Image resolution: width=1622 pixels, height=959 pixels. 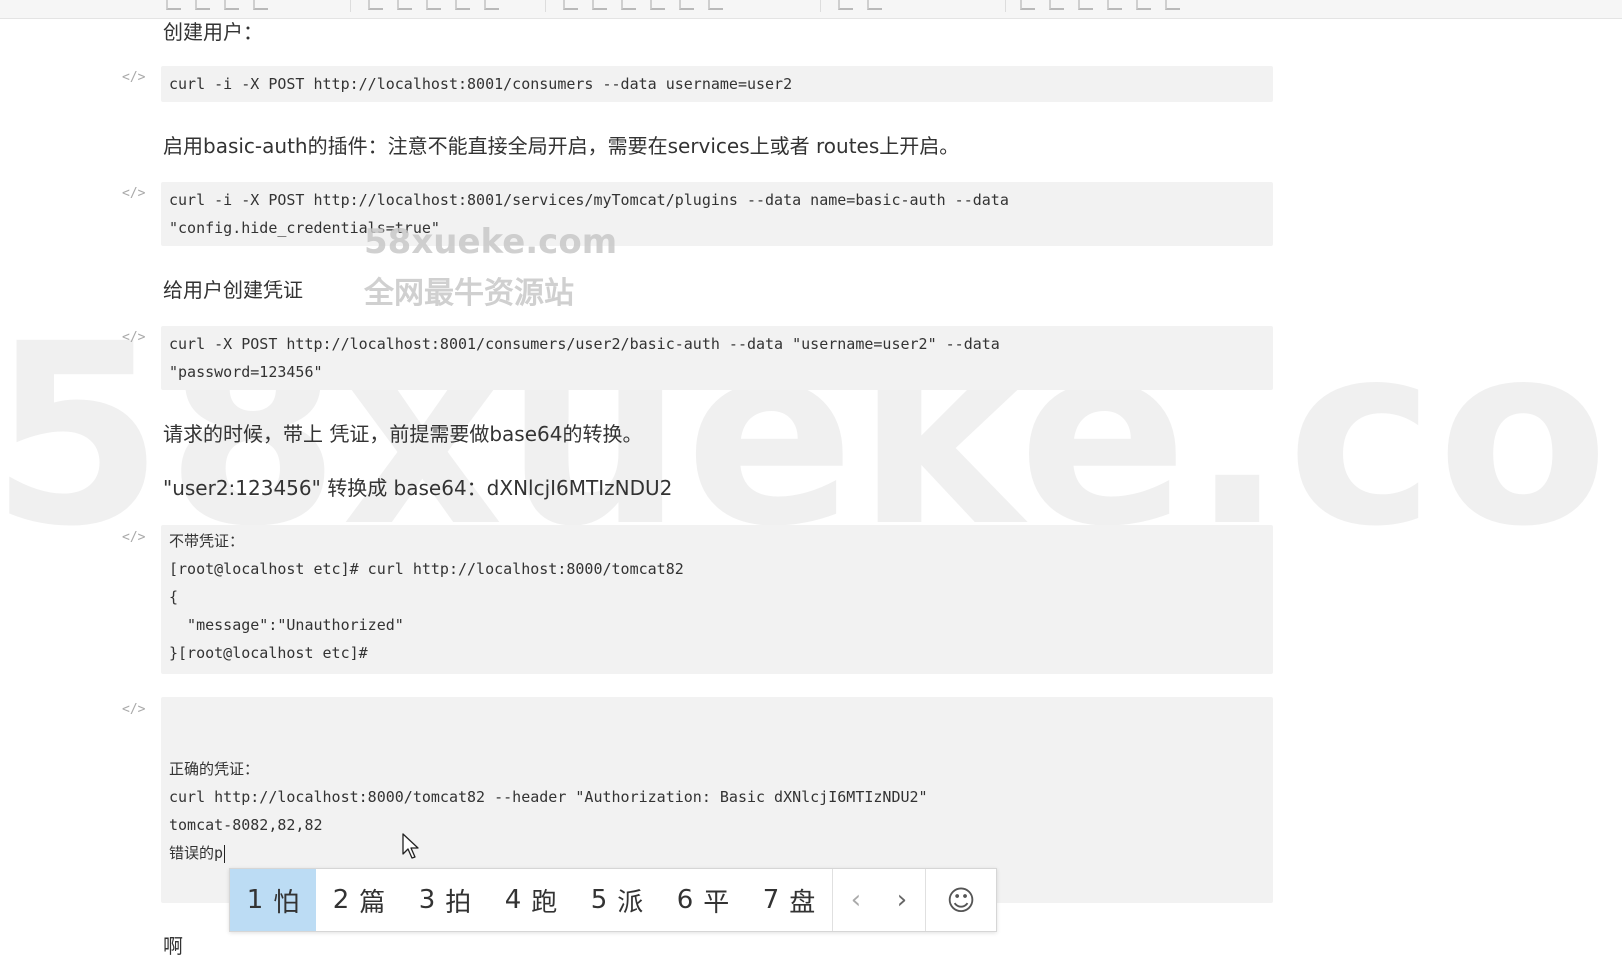 I want to click on text-caret, so click(x=225, y=853).